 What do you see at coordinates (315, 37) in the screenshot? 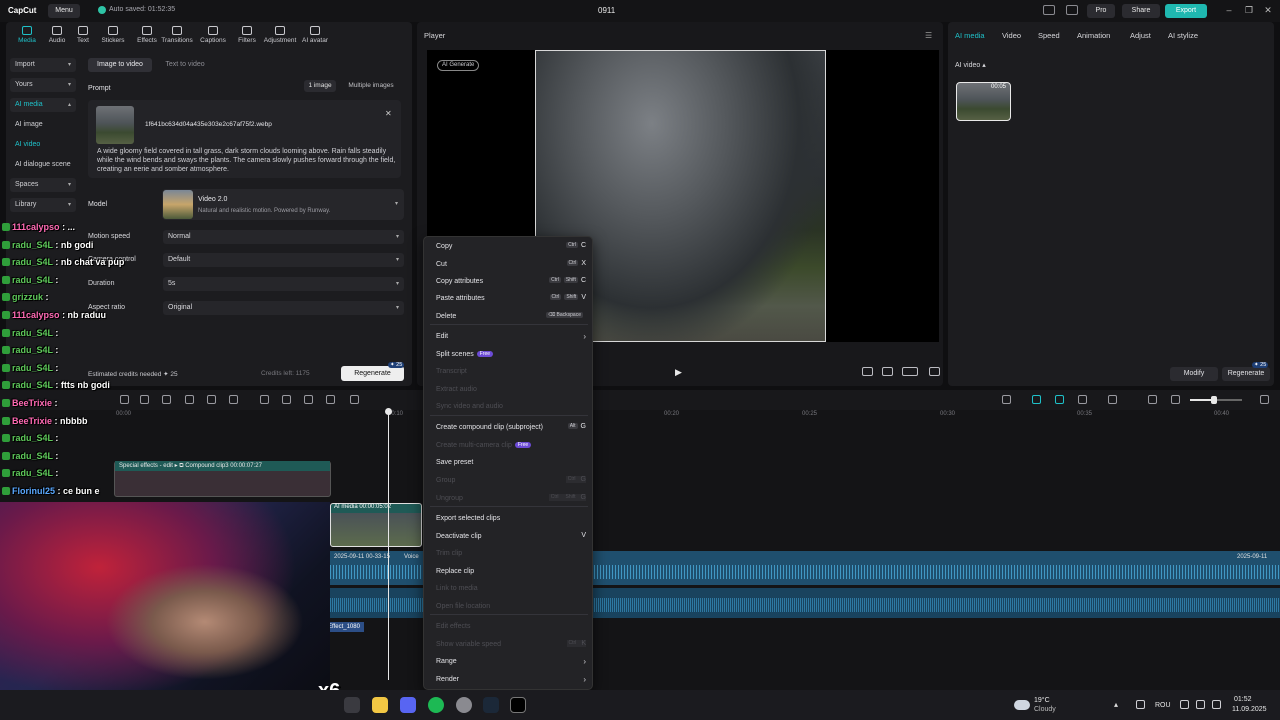
I see `tab-ai-avatar: AI avatar` at bounding box center [315, 37].